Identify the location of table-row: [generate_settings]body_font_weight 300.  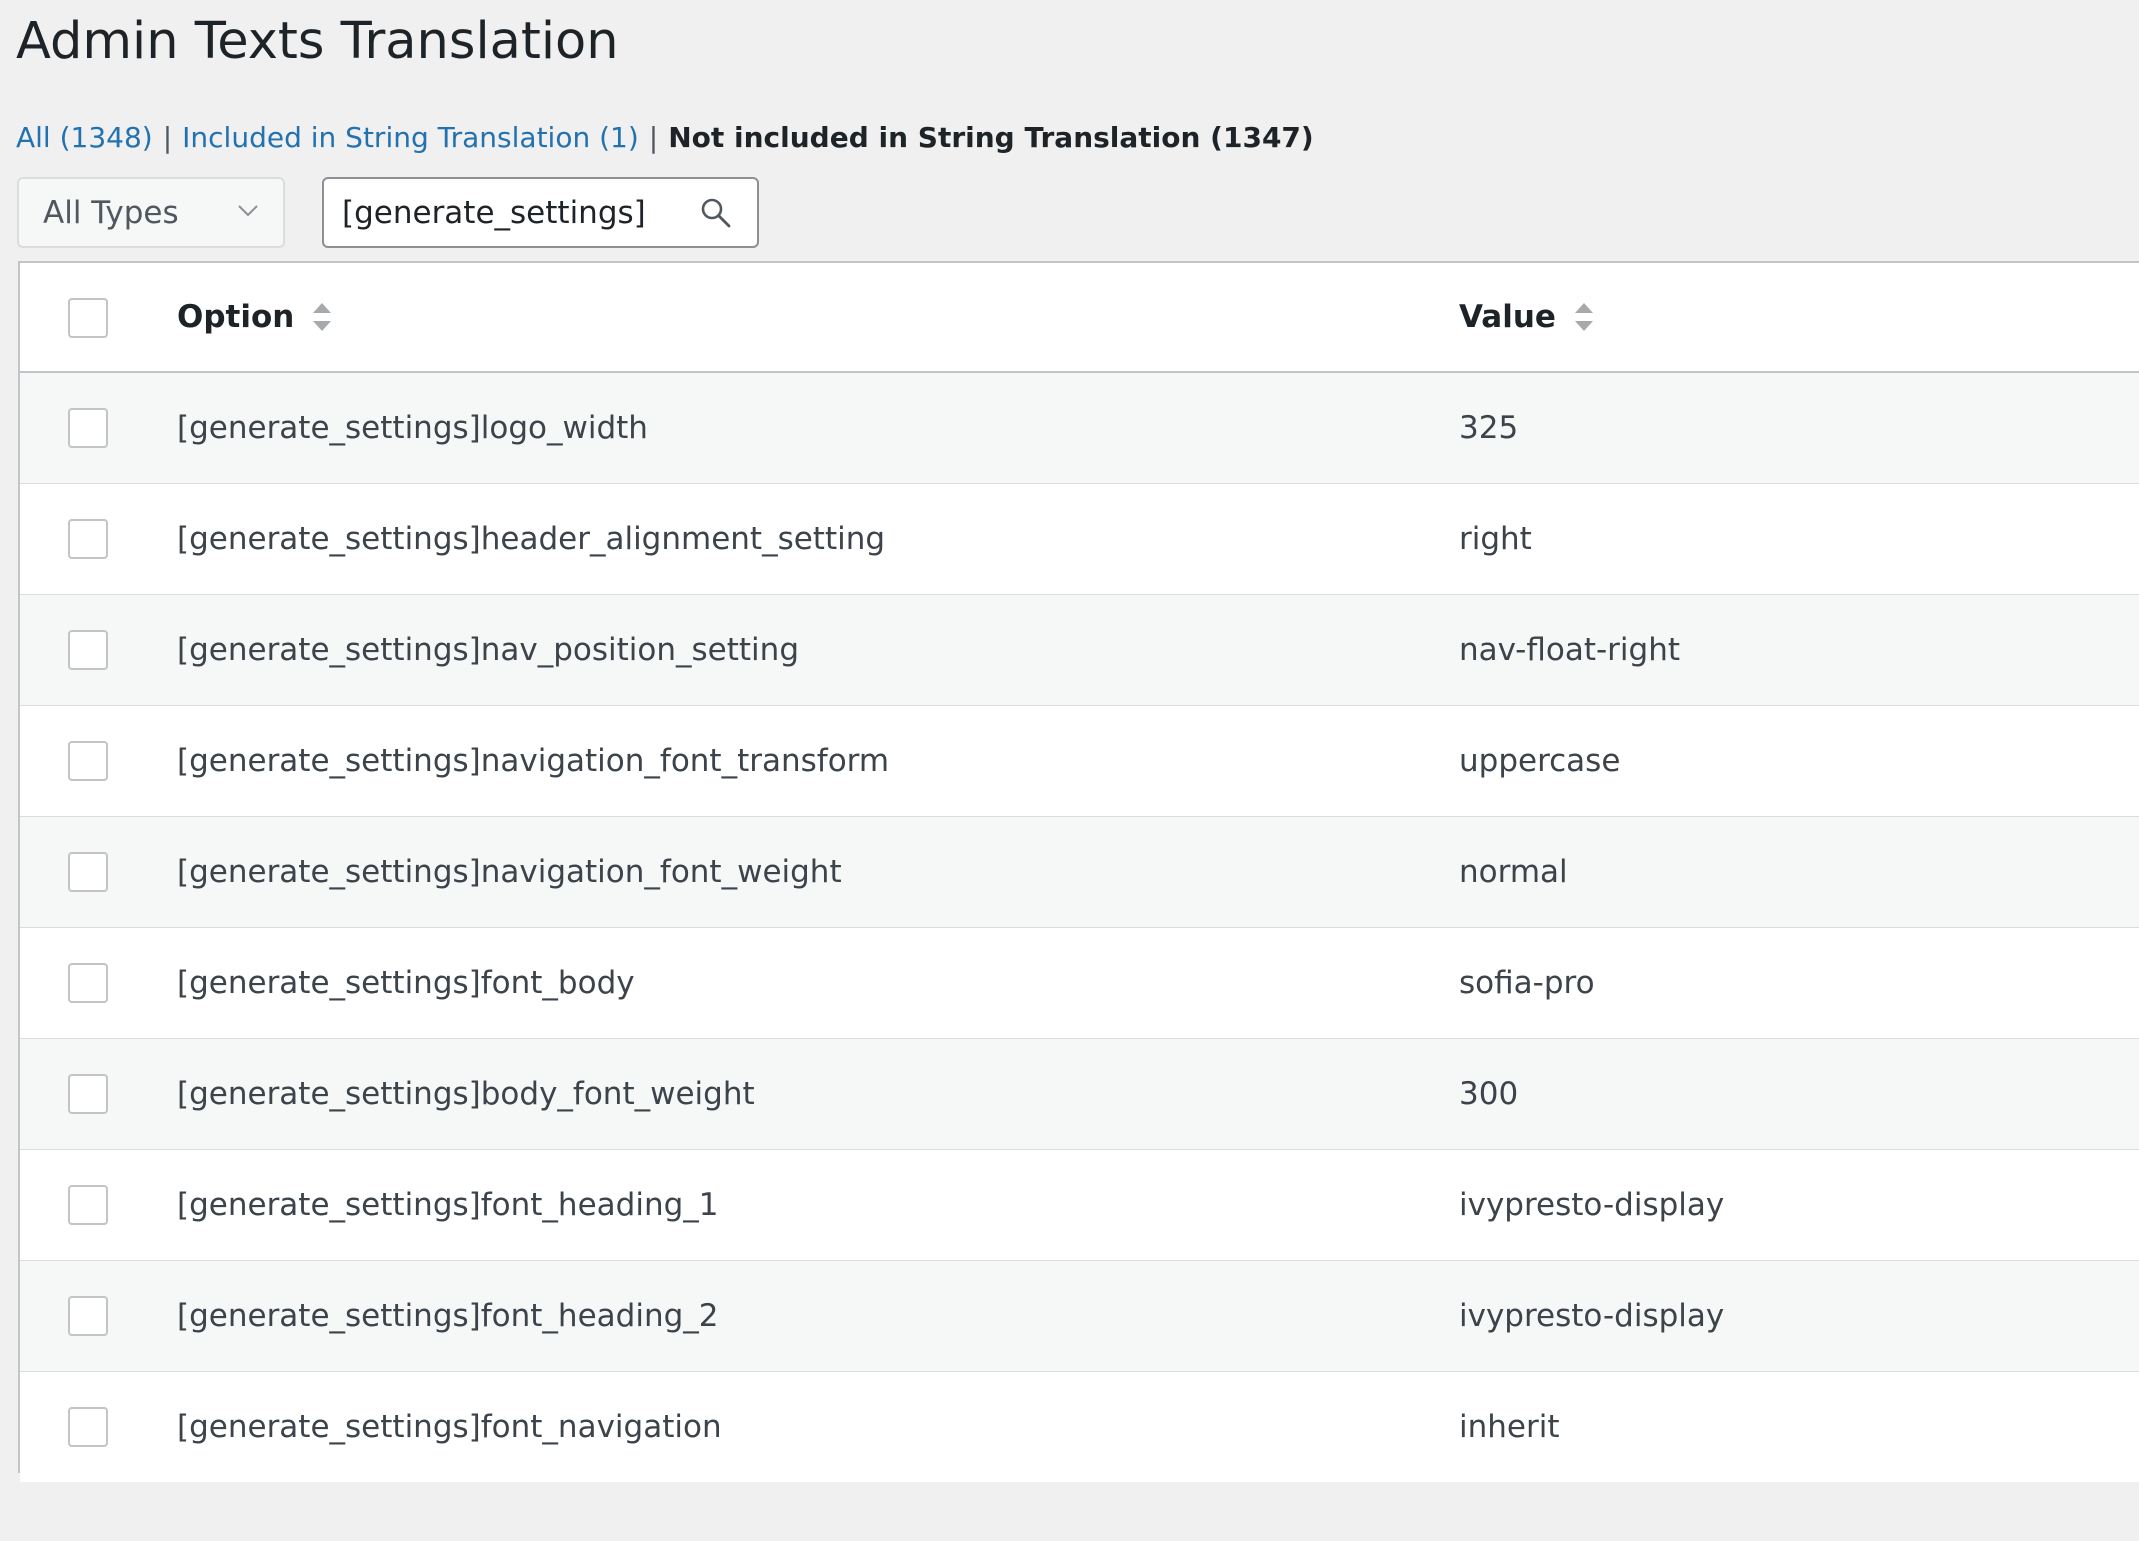
(1079, 1094).